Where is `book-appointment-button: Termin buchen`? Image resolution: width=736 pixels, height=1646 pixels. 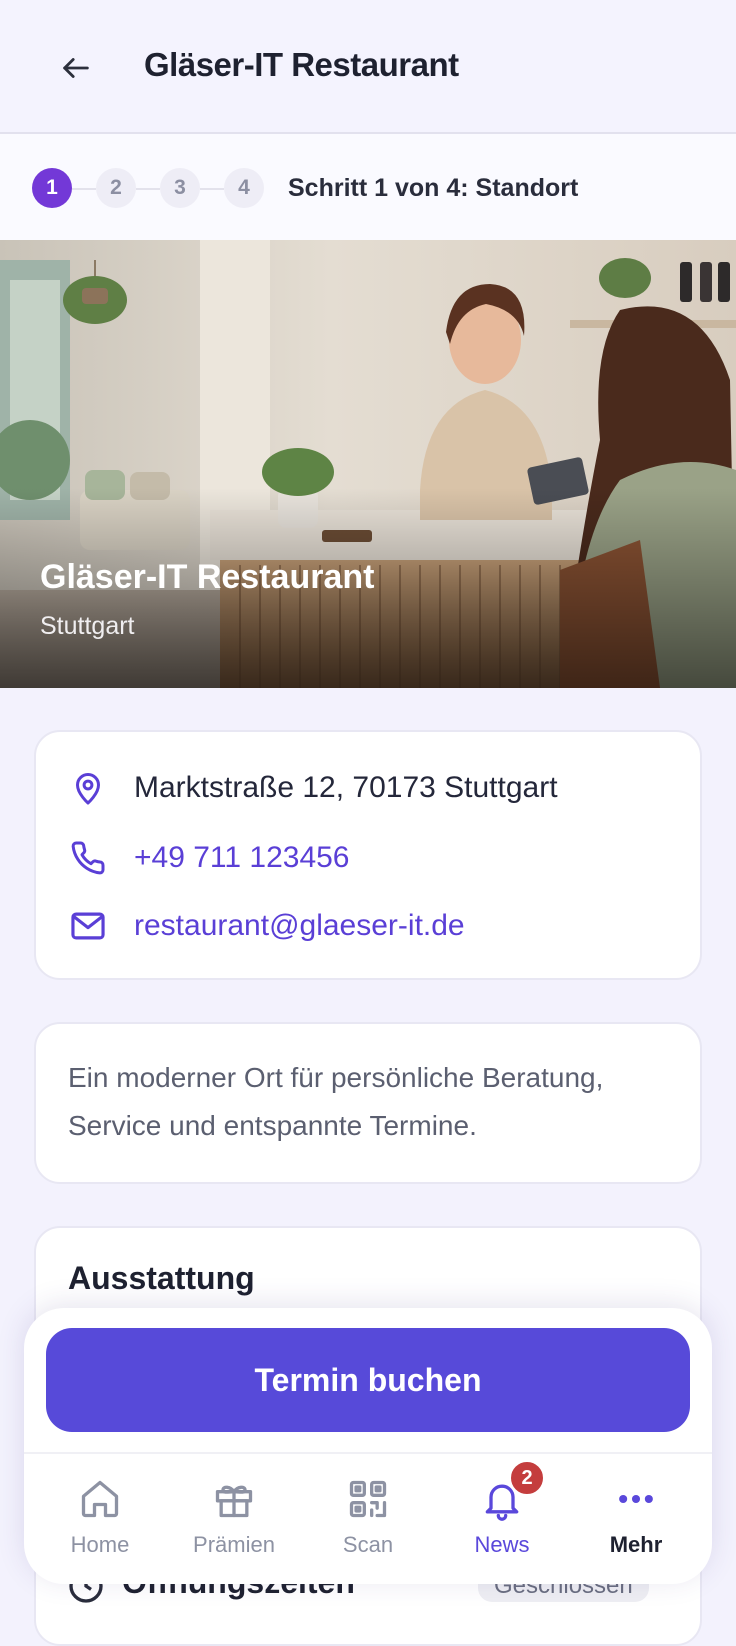
book-appointment-button: Termin buchen is located at coordinates (368, 1380).